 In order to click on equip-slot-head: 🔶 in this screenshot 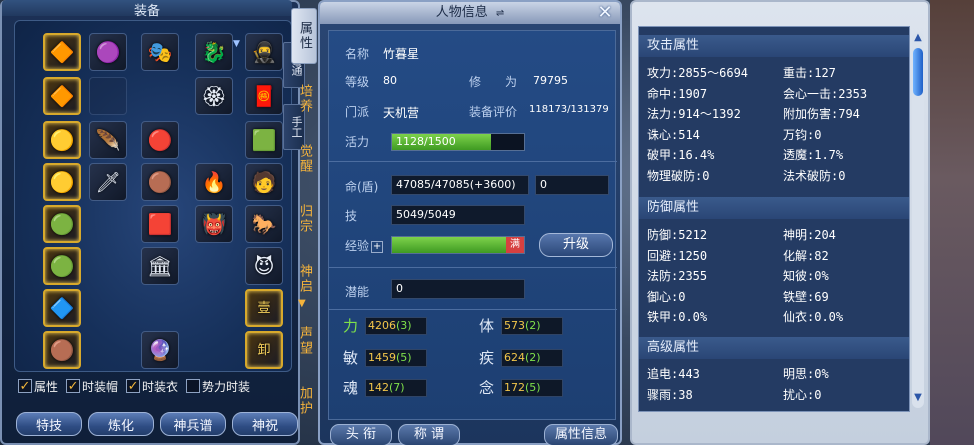, I will do `click(62, 52)`.